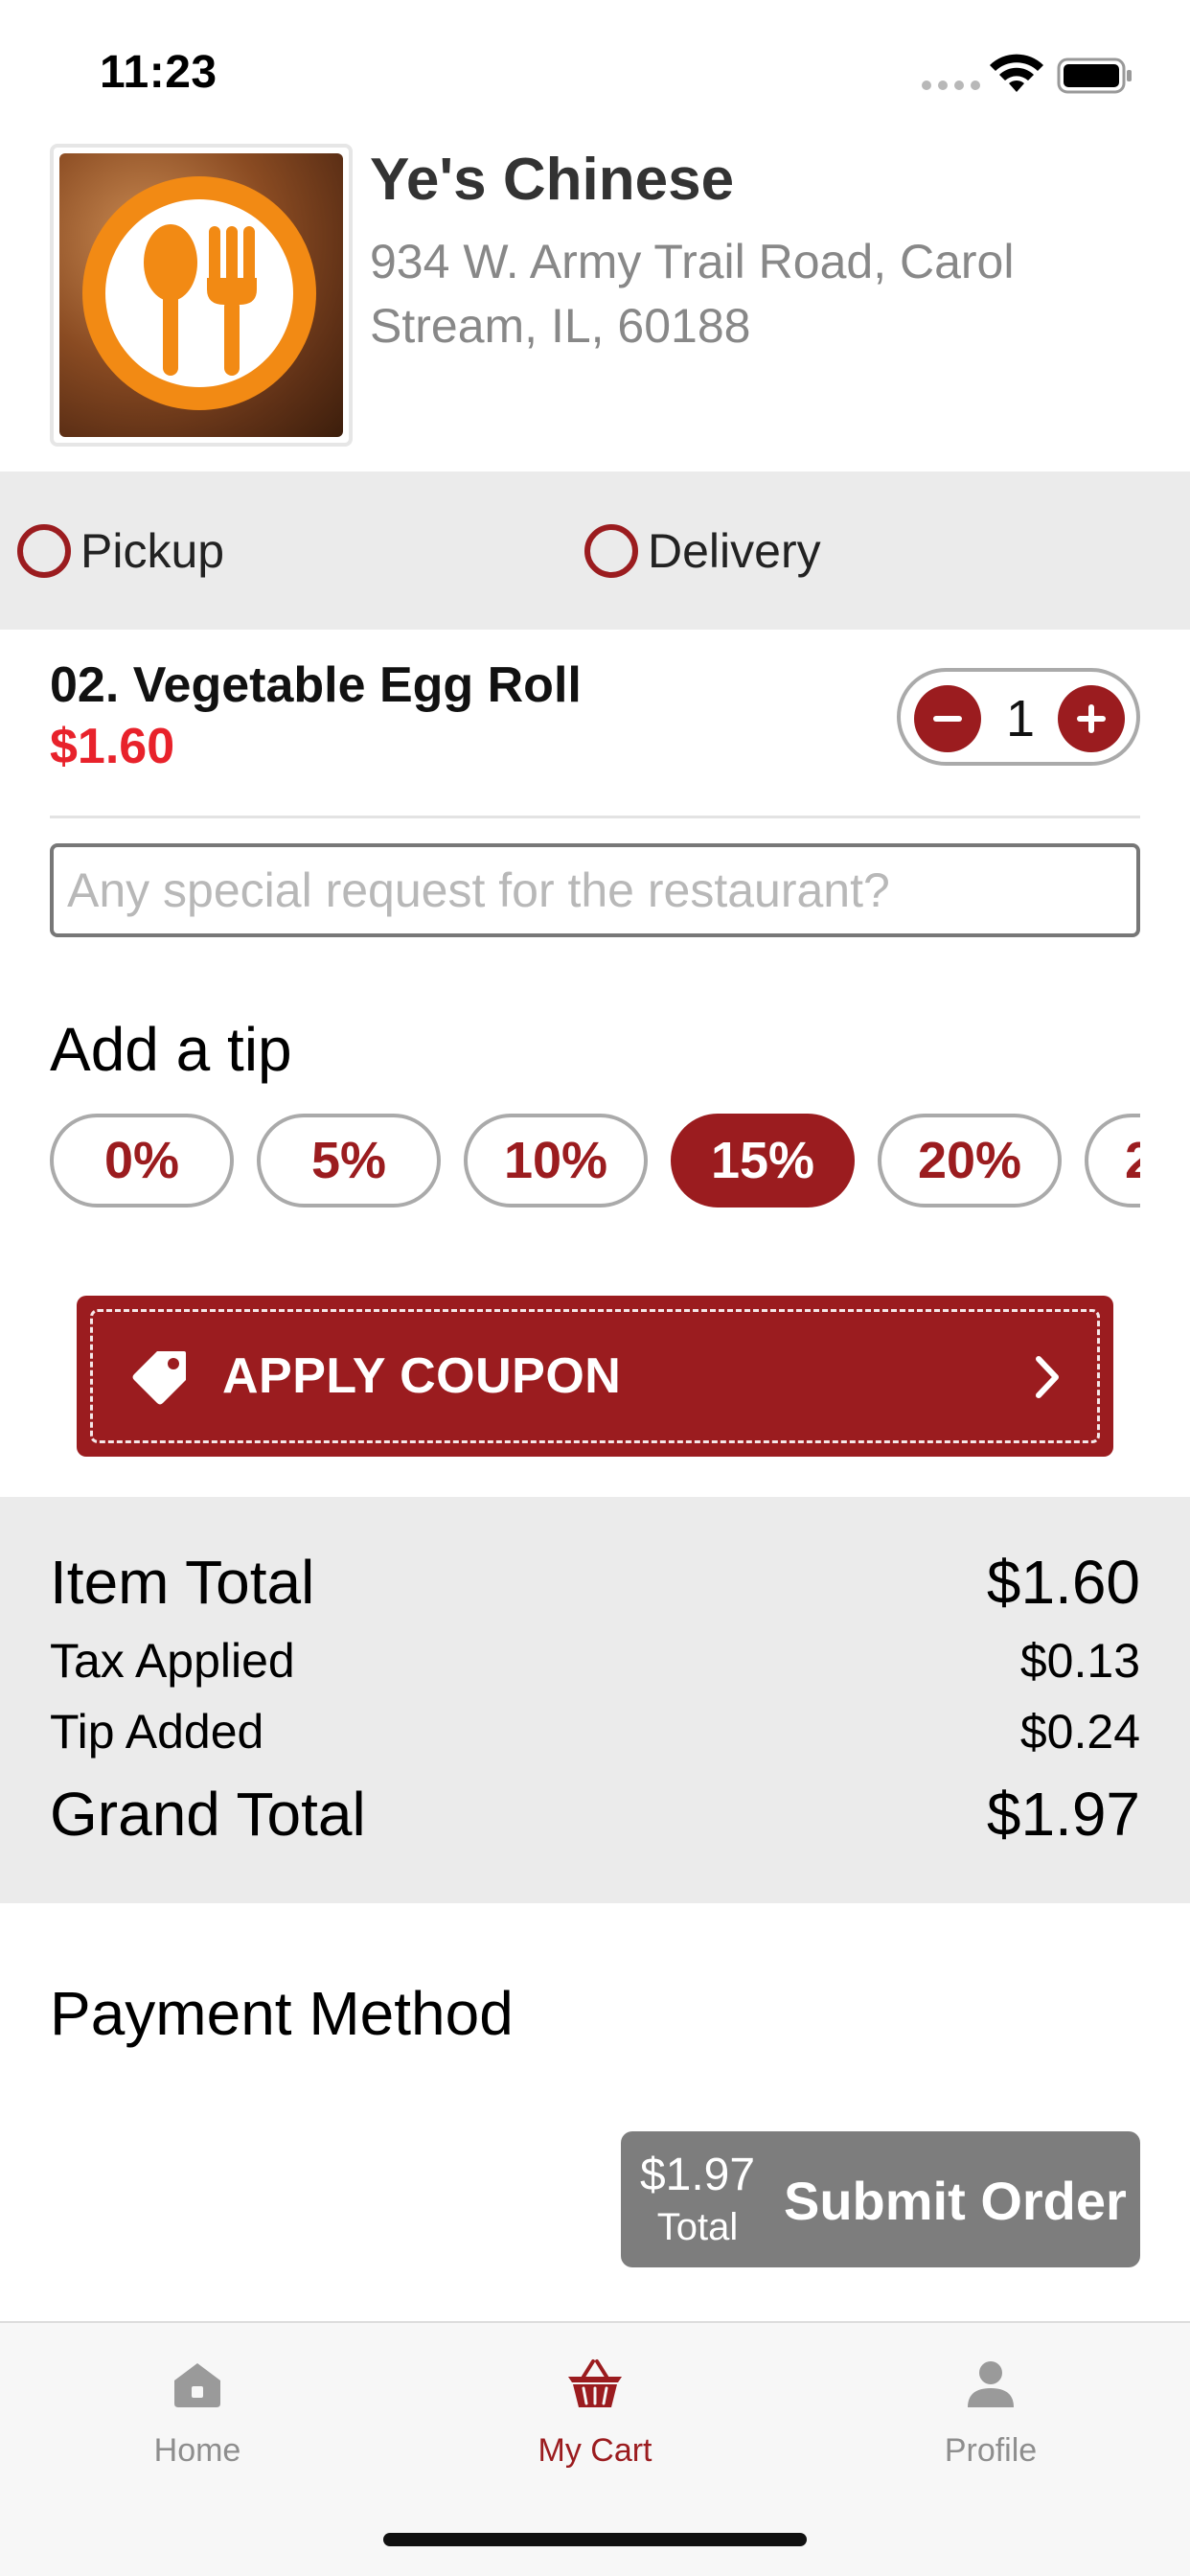 The width and height of the screenshot is (1190, 2576). I want to click on home-indicator, so click(595, 2539).